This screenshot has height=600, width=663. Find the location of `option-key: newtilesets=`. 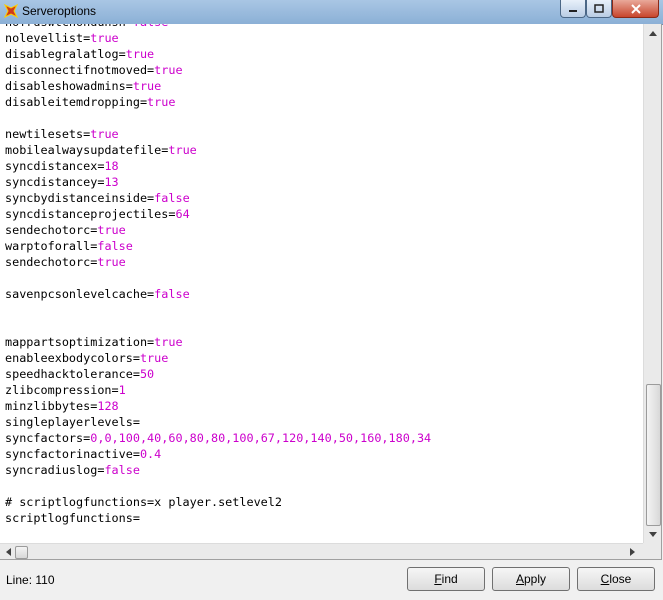

option-key: newtilesets= is located at coordinates (48, 134).